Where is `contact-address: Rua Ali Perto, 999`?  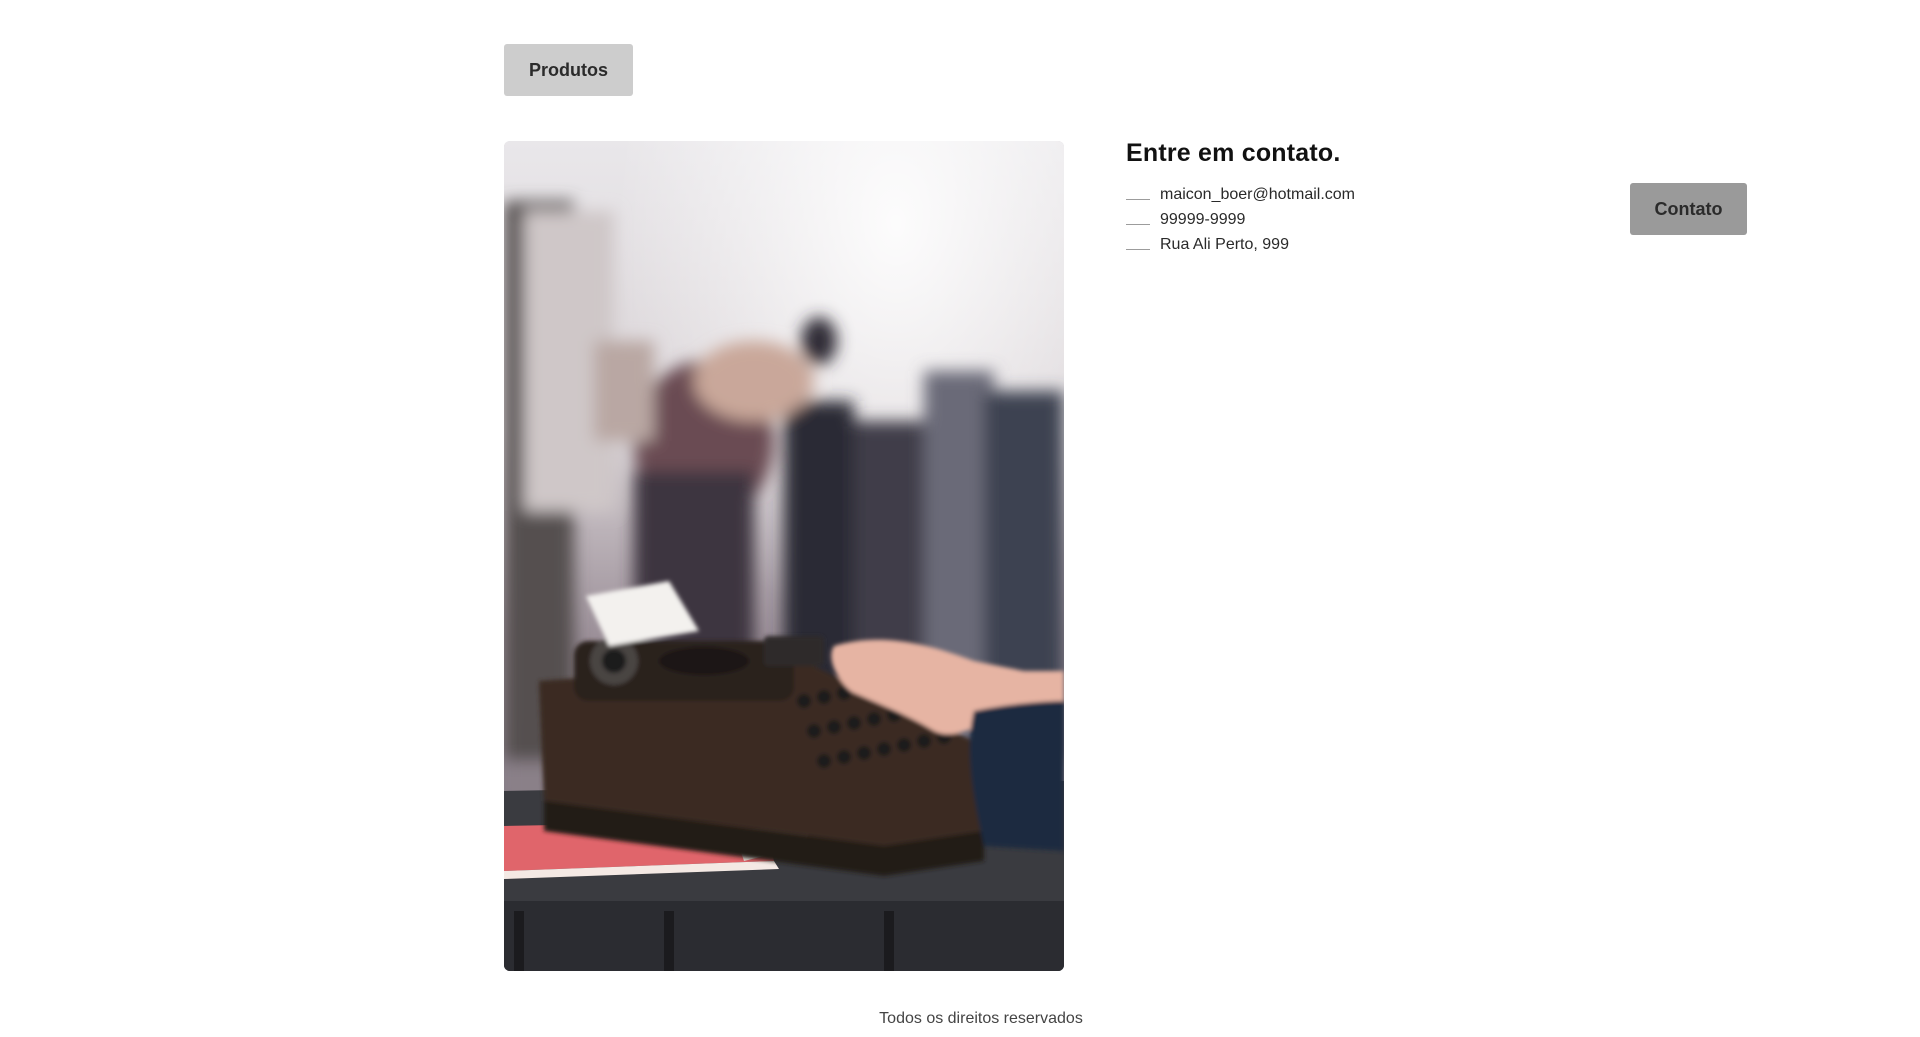
contact-address: Rua Ali Perto, 999 is located at coordinates (1240, 244).